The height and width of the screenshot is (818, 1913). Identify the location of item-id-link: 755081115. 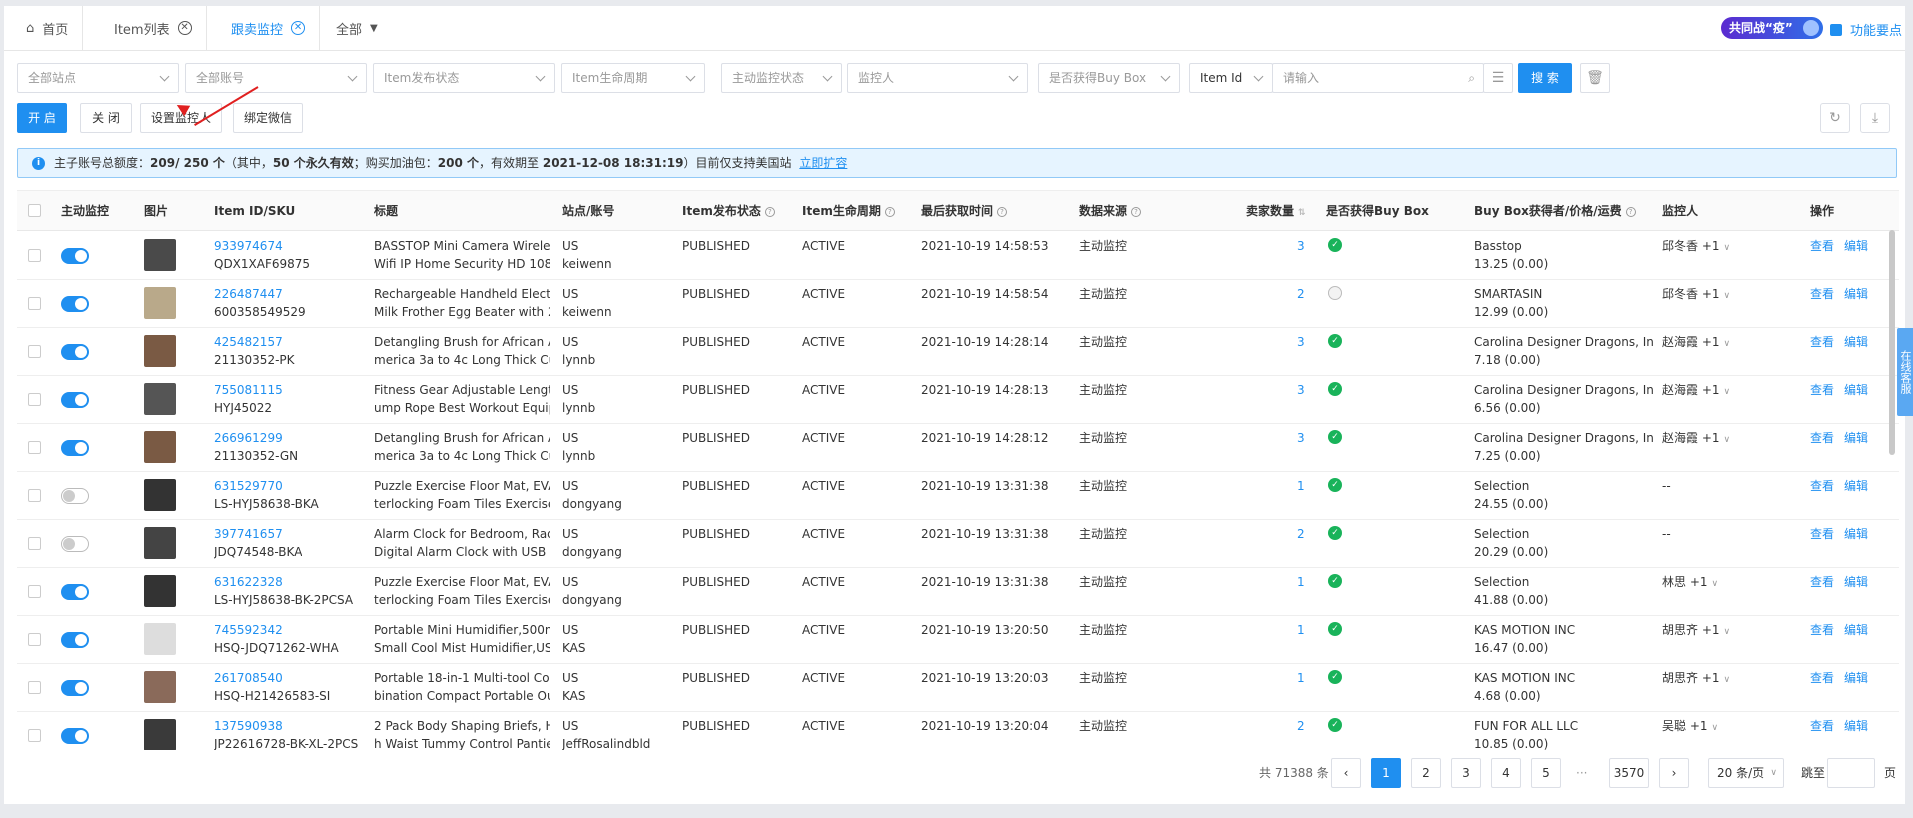
(248, 390).